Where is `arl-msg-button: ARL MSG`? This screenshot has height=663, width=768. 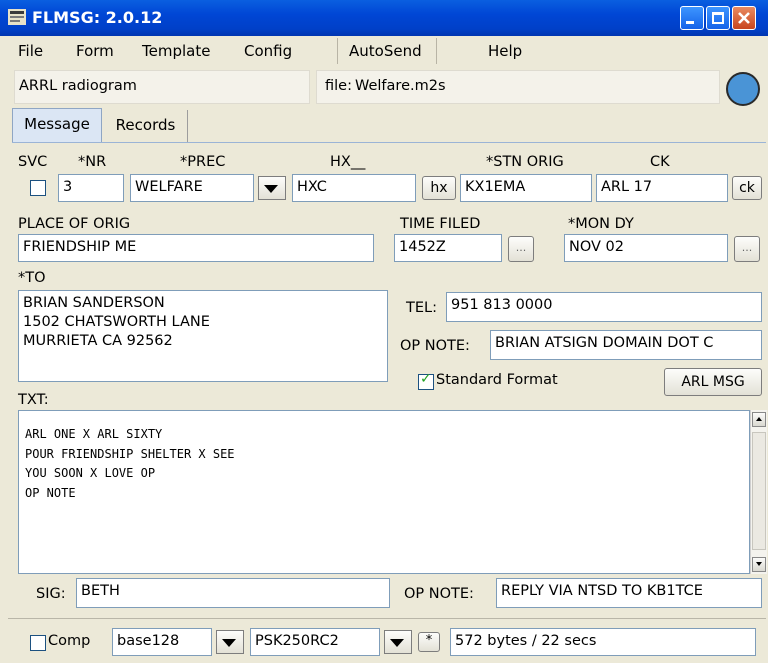
arl-msg-button: ARL MSG is located at coordinates (713, 382).